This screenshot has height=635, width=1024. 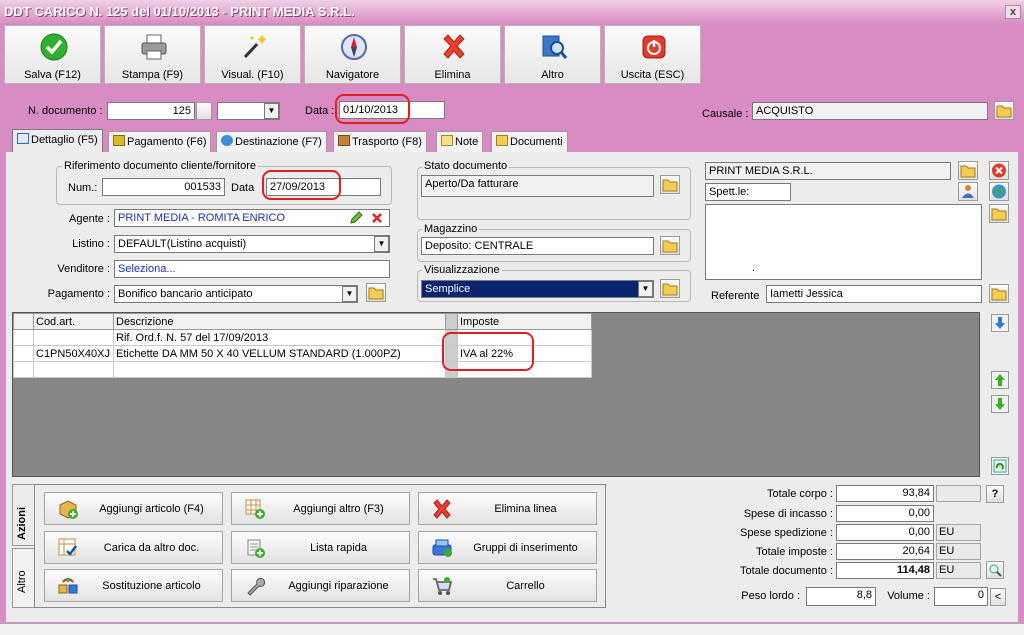 I want to click on spese-incasso-value: 0,00, so click(x=885, y=513).